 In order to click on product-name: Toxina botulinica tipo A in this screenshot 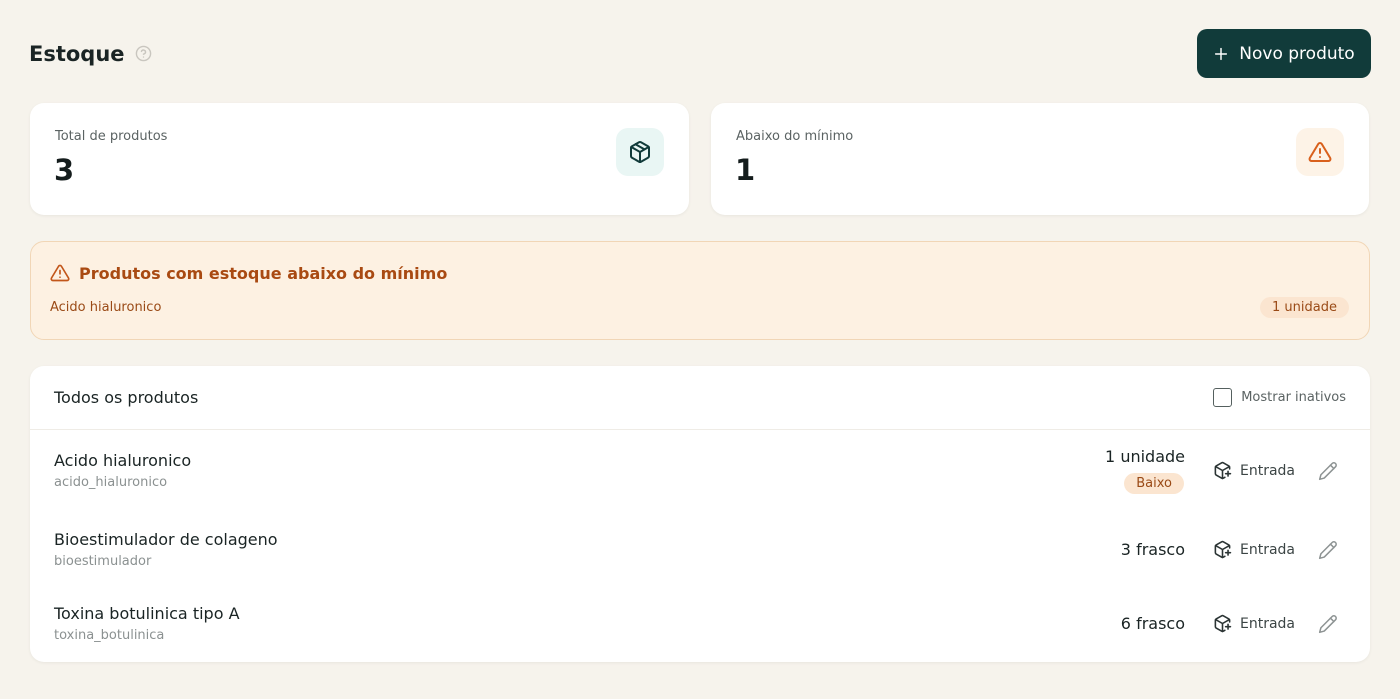, I will do `click(147, 613)`.